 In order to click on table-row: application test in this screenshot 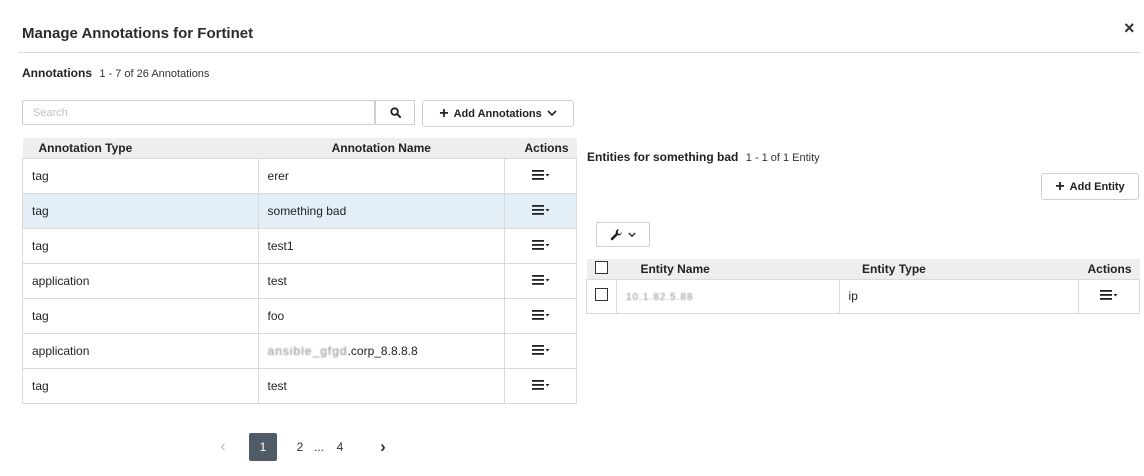, I will do `click(299, 280)`.